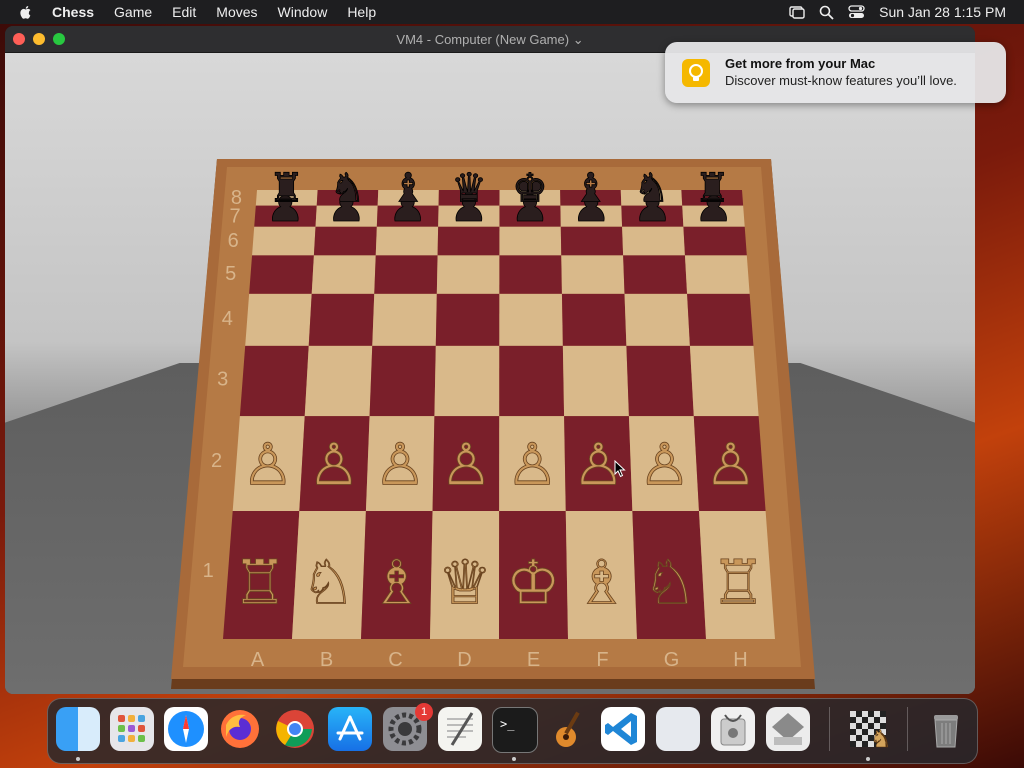 The image size is (1024, 768). Describe the element at coordinates (841, 80) in the screenshot. I see `notification-body: Discover must-know features you’ll love.` at that location.